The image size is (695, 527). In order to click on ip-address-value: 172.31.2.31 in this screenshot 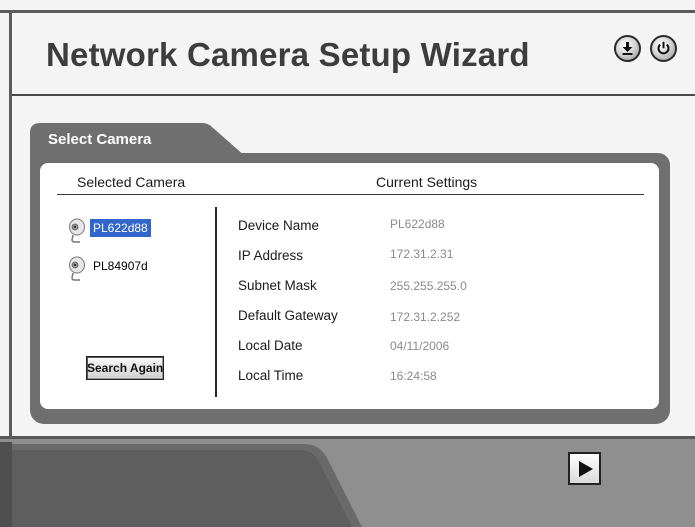, I will do `click(422, 254)`.